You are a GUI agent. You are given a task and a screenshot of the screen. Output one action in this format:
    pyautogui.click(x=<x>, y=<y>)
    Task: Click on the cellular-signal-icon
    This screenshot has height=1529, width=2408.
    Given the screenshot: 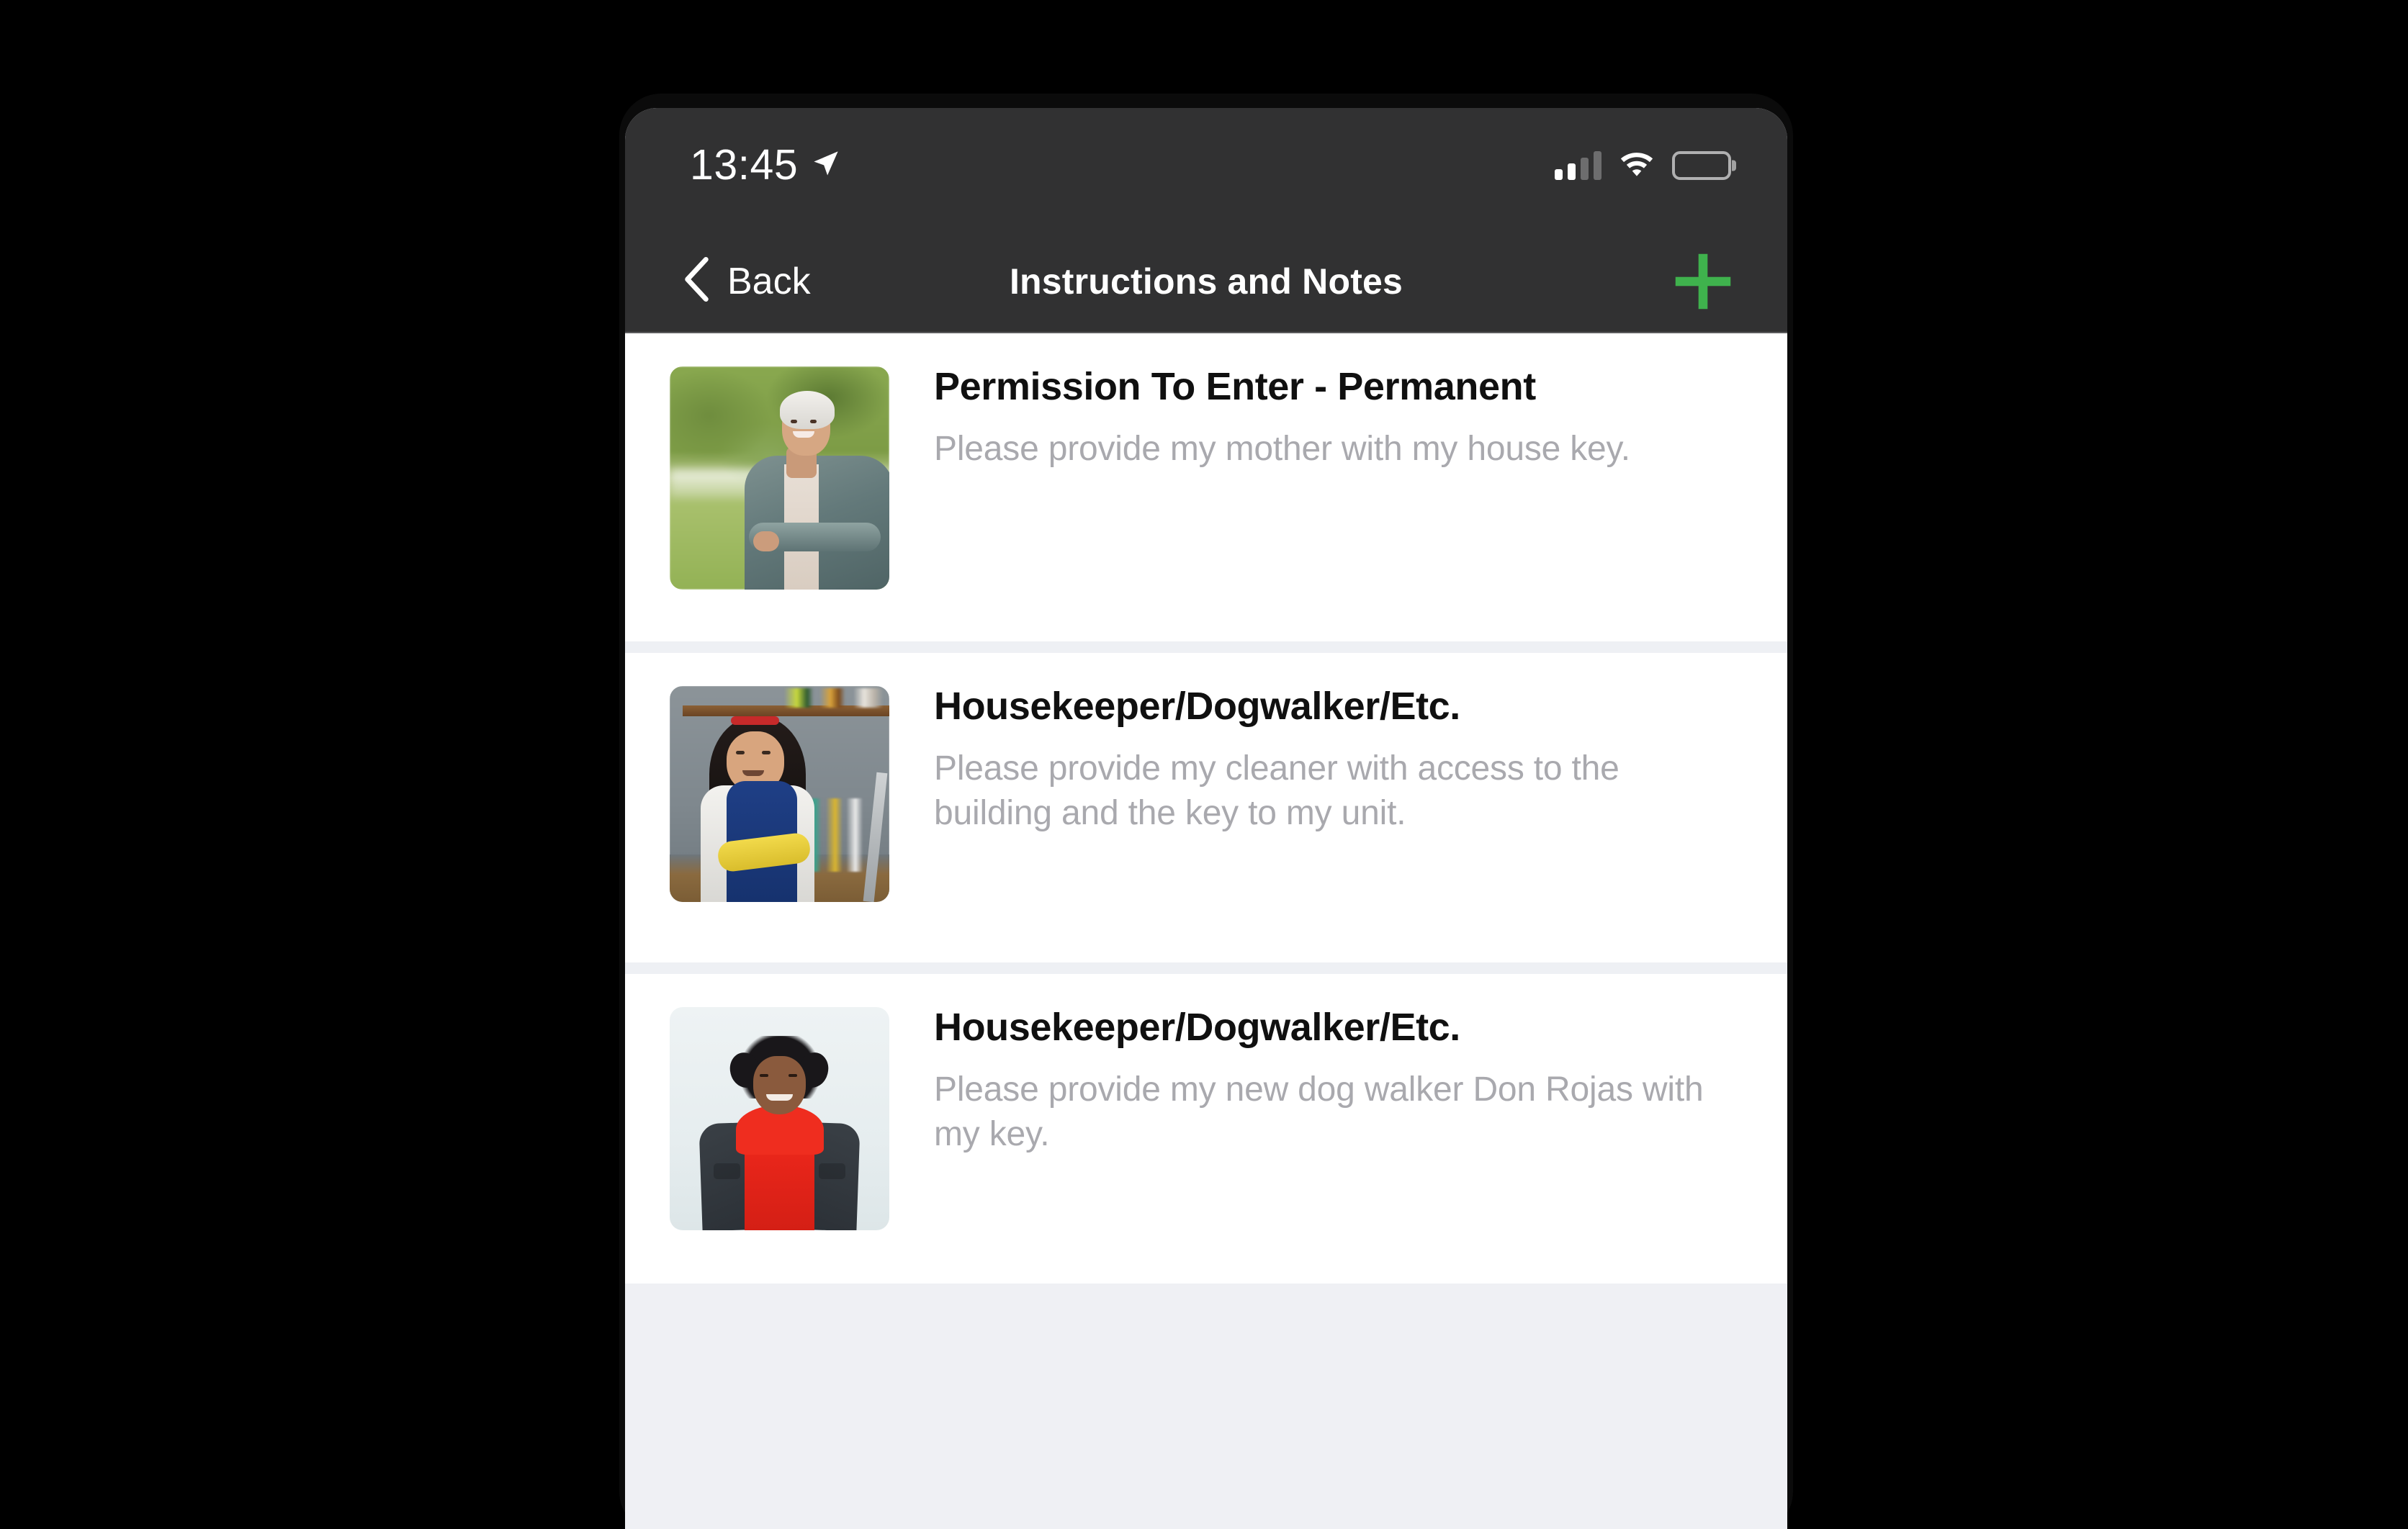 What is the action you would take?
    pyautogui.click(x=1578, y=165)
    